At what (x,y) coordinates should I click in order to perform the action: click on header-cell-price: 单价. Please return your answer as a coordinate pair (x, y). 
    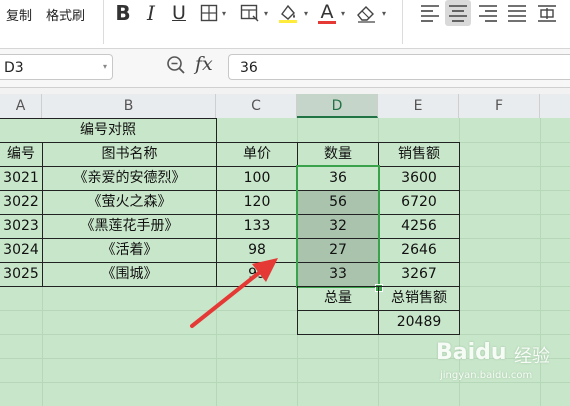
    Looking at the image, I should click on (257, 154).